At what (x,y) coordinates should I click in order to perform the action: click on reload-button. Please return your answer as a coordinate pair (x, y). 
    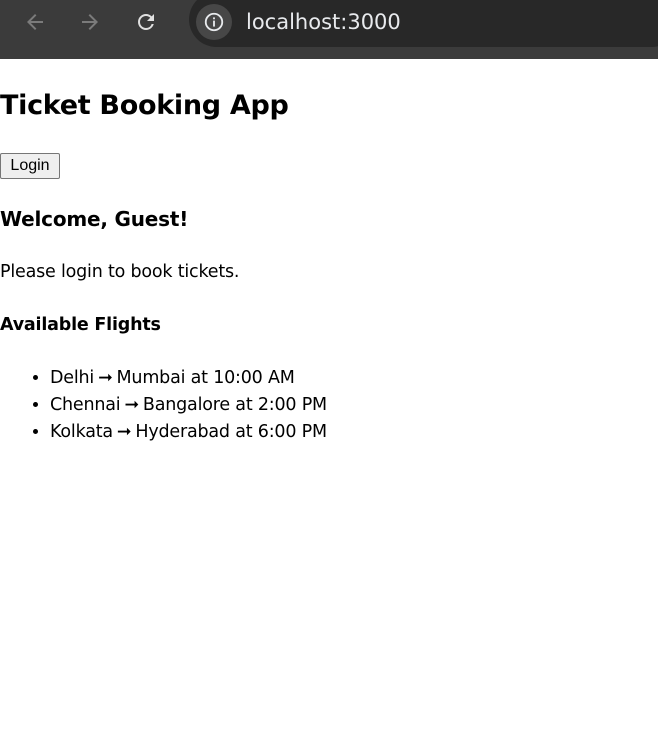
    Looking at the image, I should click on (146, 22).